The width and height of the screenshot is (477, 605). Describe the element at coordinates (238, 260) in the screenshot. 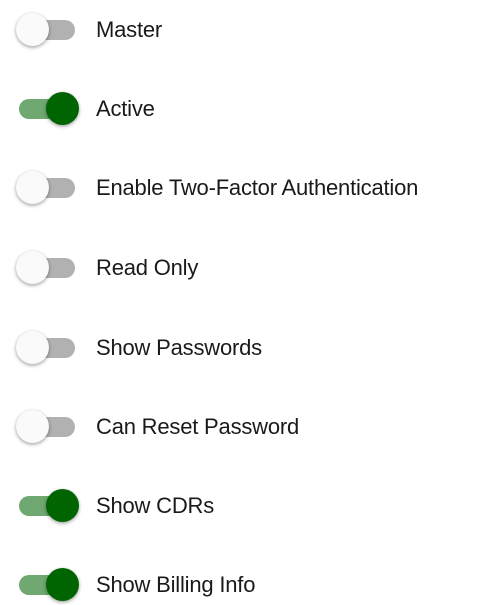

I see `toggle-row-read-only: Read Only` at that location.